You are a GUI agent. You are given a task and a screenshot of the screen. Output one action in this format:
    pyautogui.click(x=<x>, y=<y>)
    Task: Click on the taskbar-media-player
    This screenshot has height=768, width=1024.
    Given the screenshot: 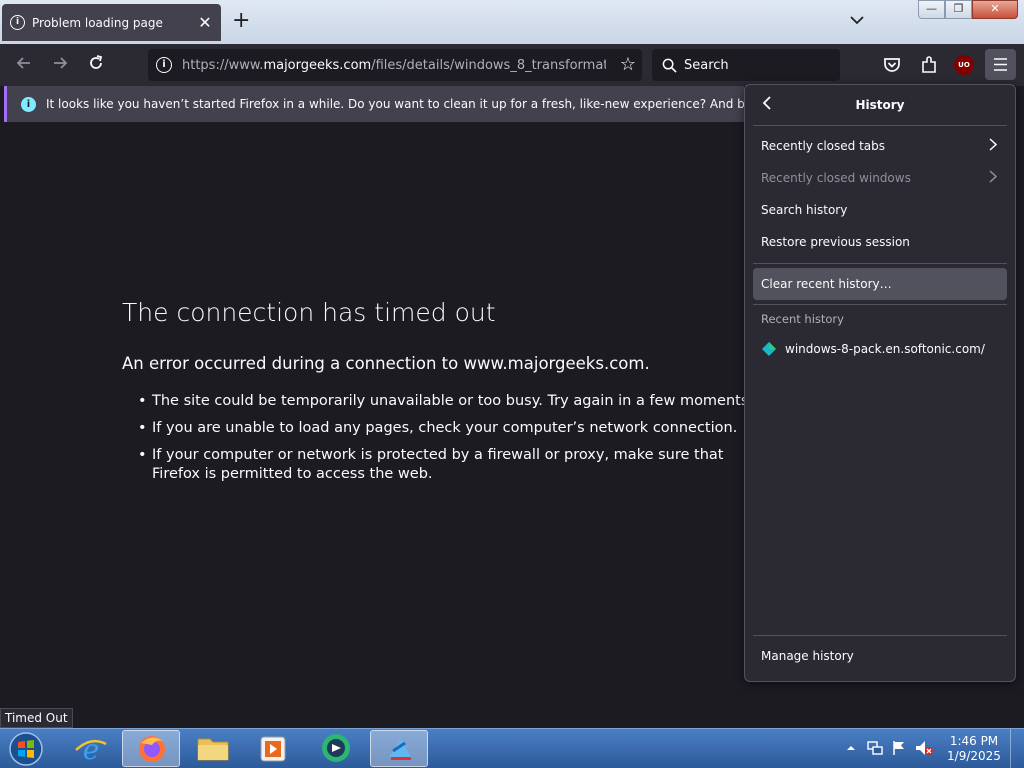 What is the action you would take?
    pyautogui.click(x=273, y=748)
    